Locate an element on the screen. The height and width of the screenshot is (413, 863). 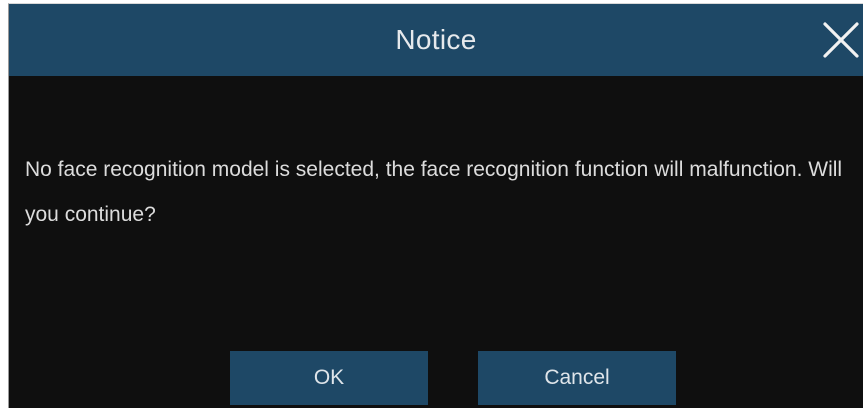
dialog-title: Notice is located at coordinates (436, 39).